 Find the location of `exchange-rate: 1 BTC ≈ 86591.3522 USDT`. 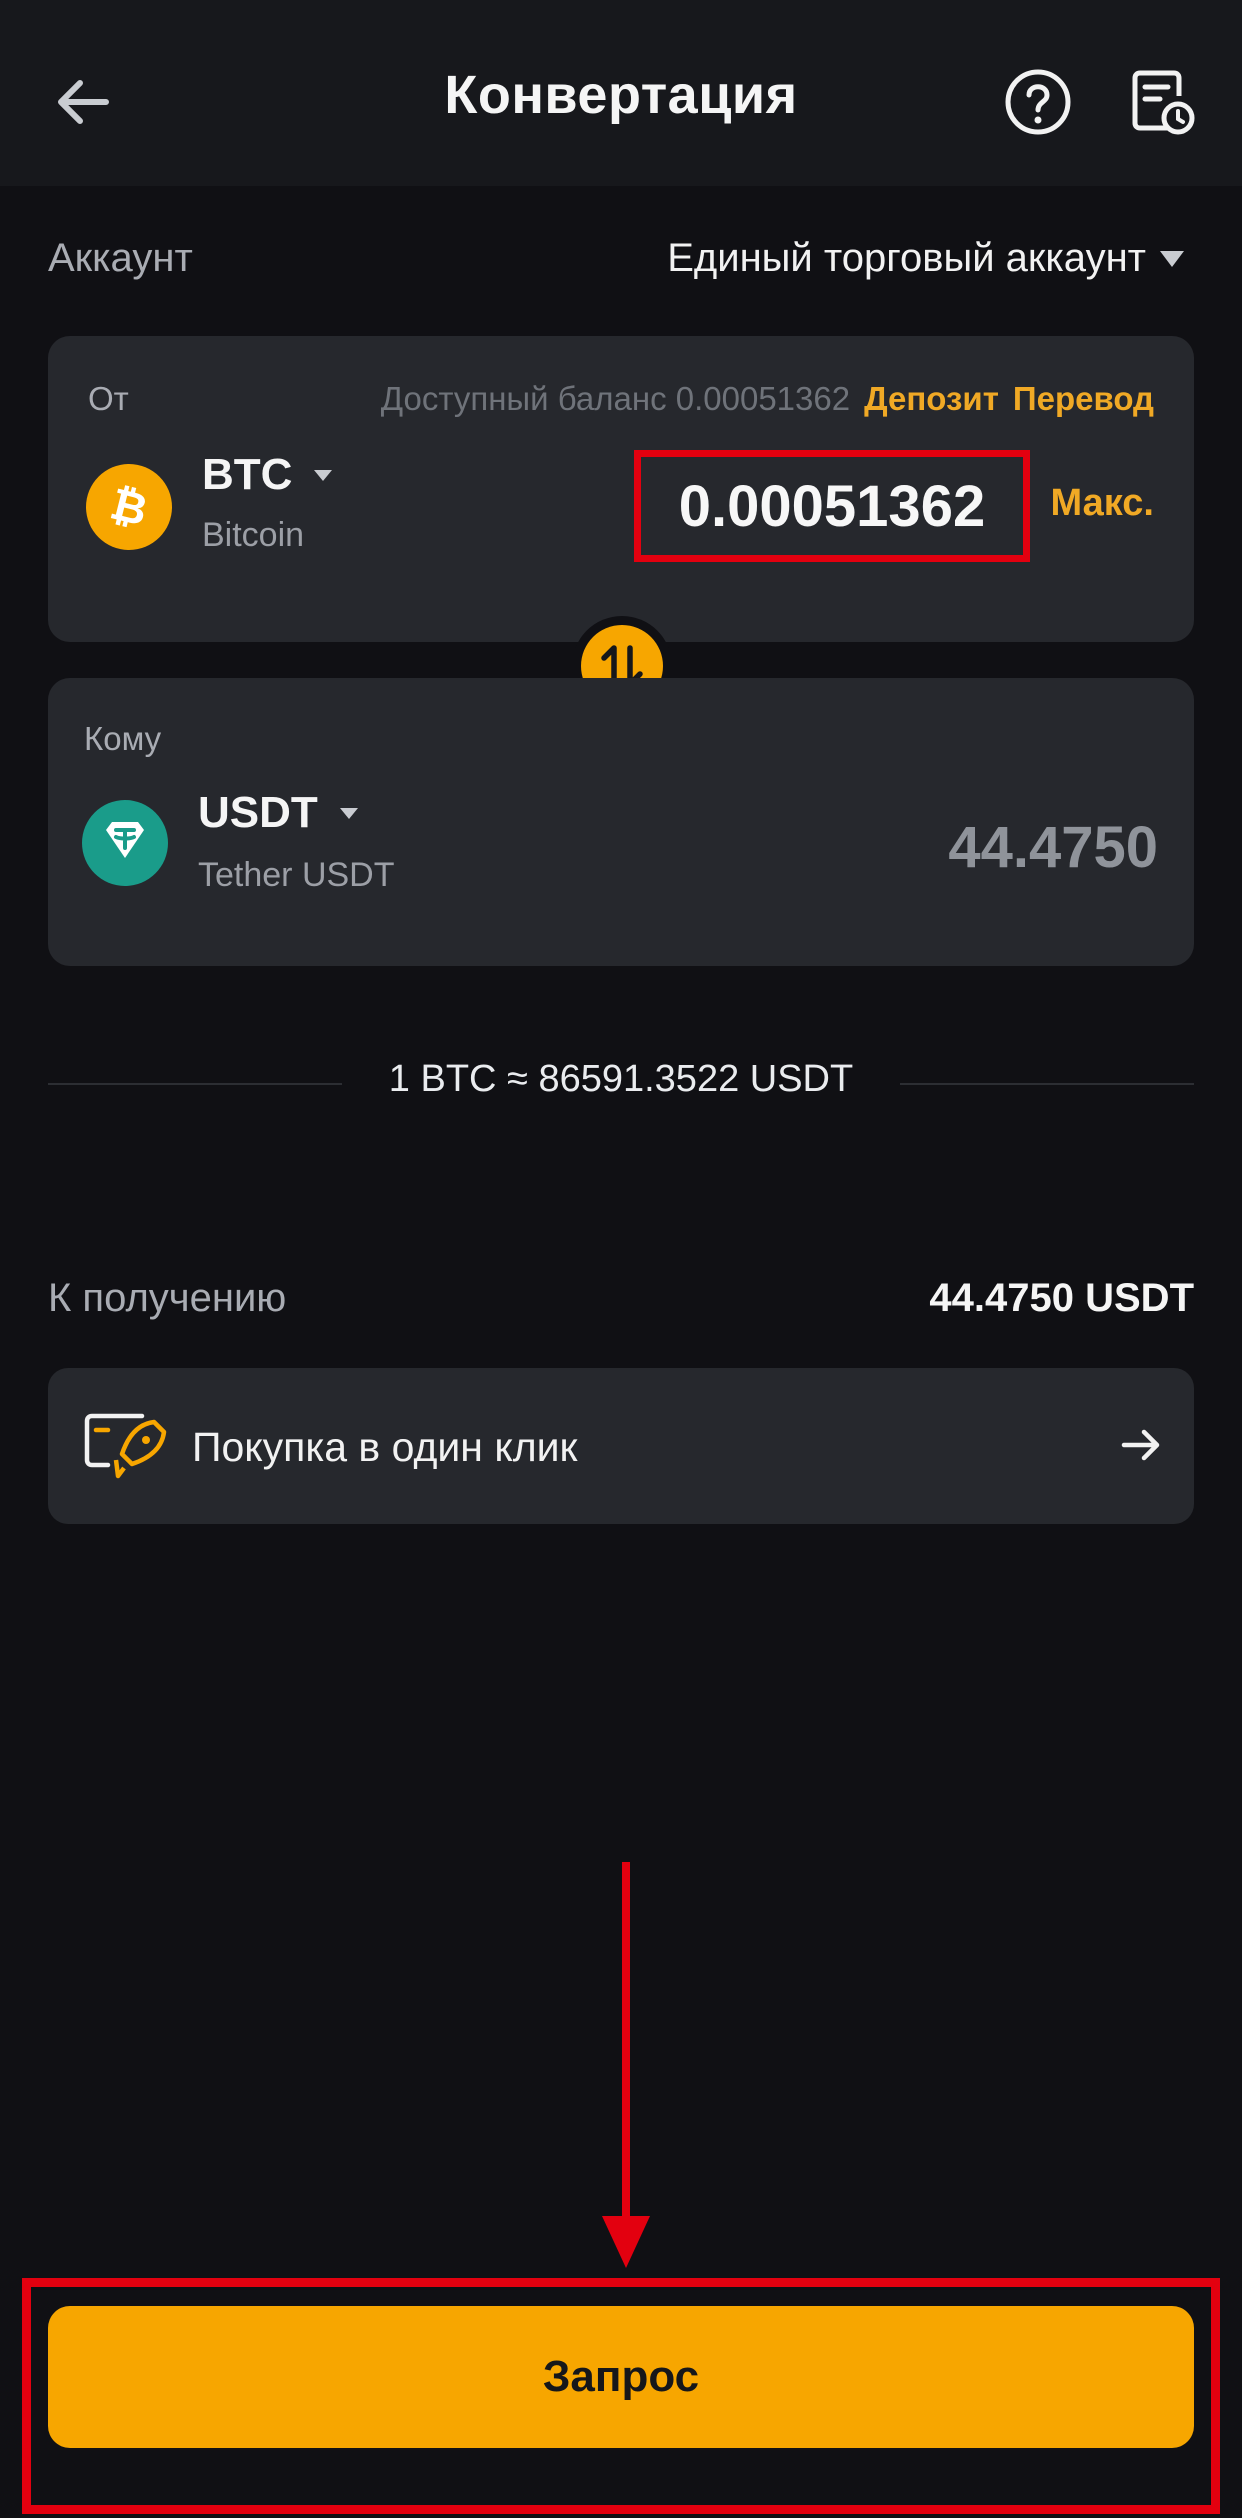

exchange-rate: 1 BTC ≈ 86591.3522 USDT is located at coordinates (621, 1079).